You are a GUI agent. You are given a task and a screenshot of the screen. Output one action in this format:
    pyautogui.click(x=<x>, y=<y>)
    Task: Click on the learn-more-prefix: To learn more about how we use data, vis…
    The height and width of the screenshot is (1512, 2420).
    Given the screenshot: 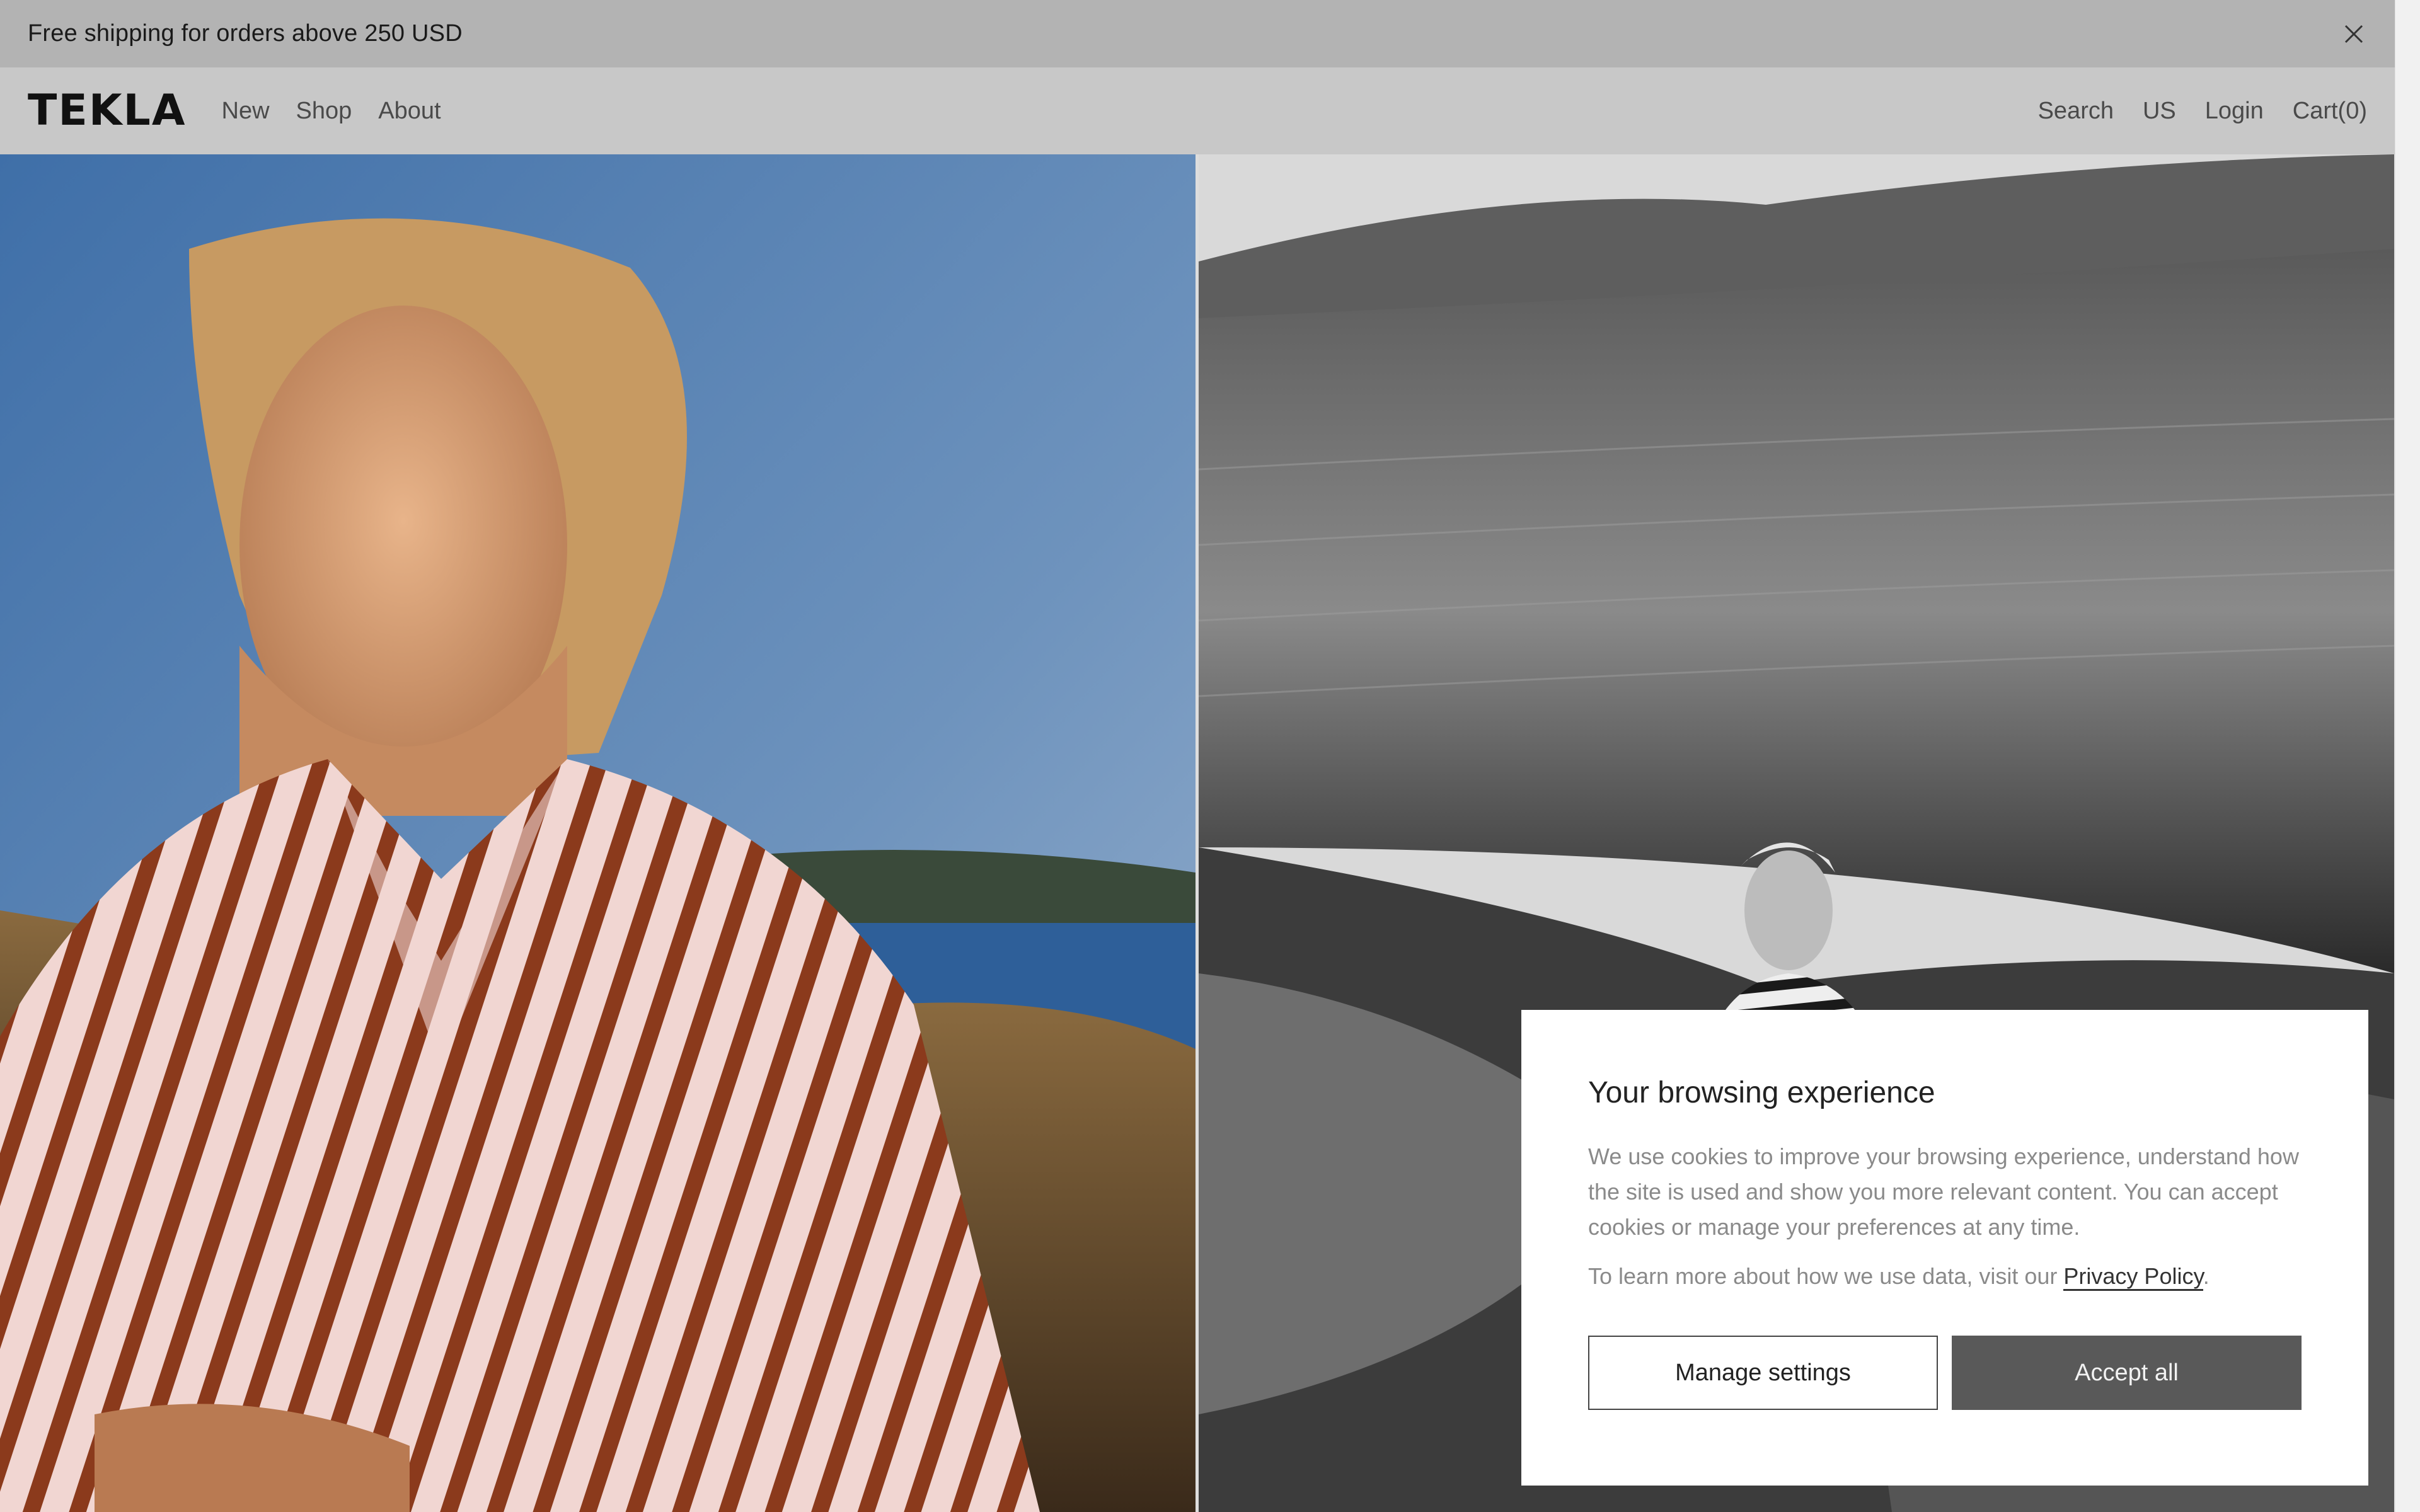 What is the action you would take?
    pyautogui.click(x=1826, y=1276)
    